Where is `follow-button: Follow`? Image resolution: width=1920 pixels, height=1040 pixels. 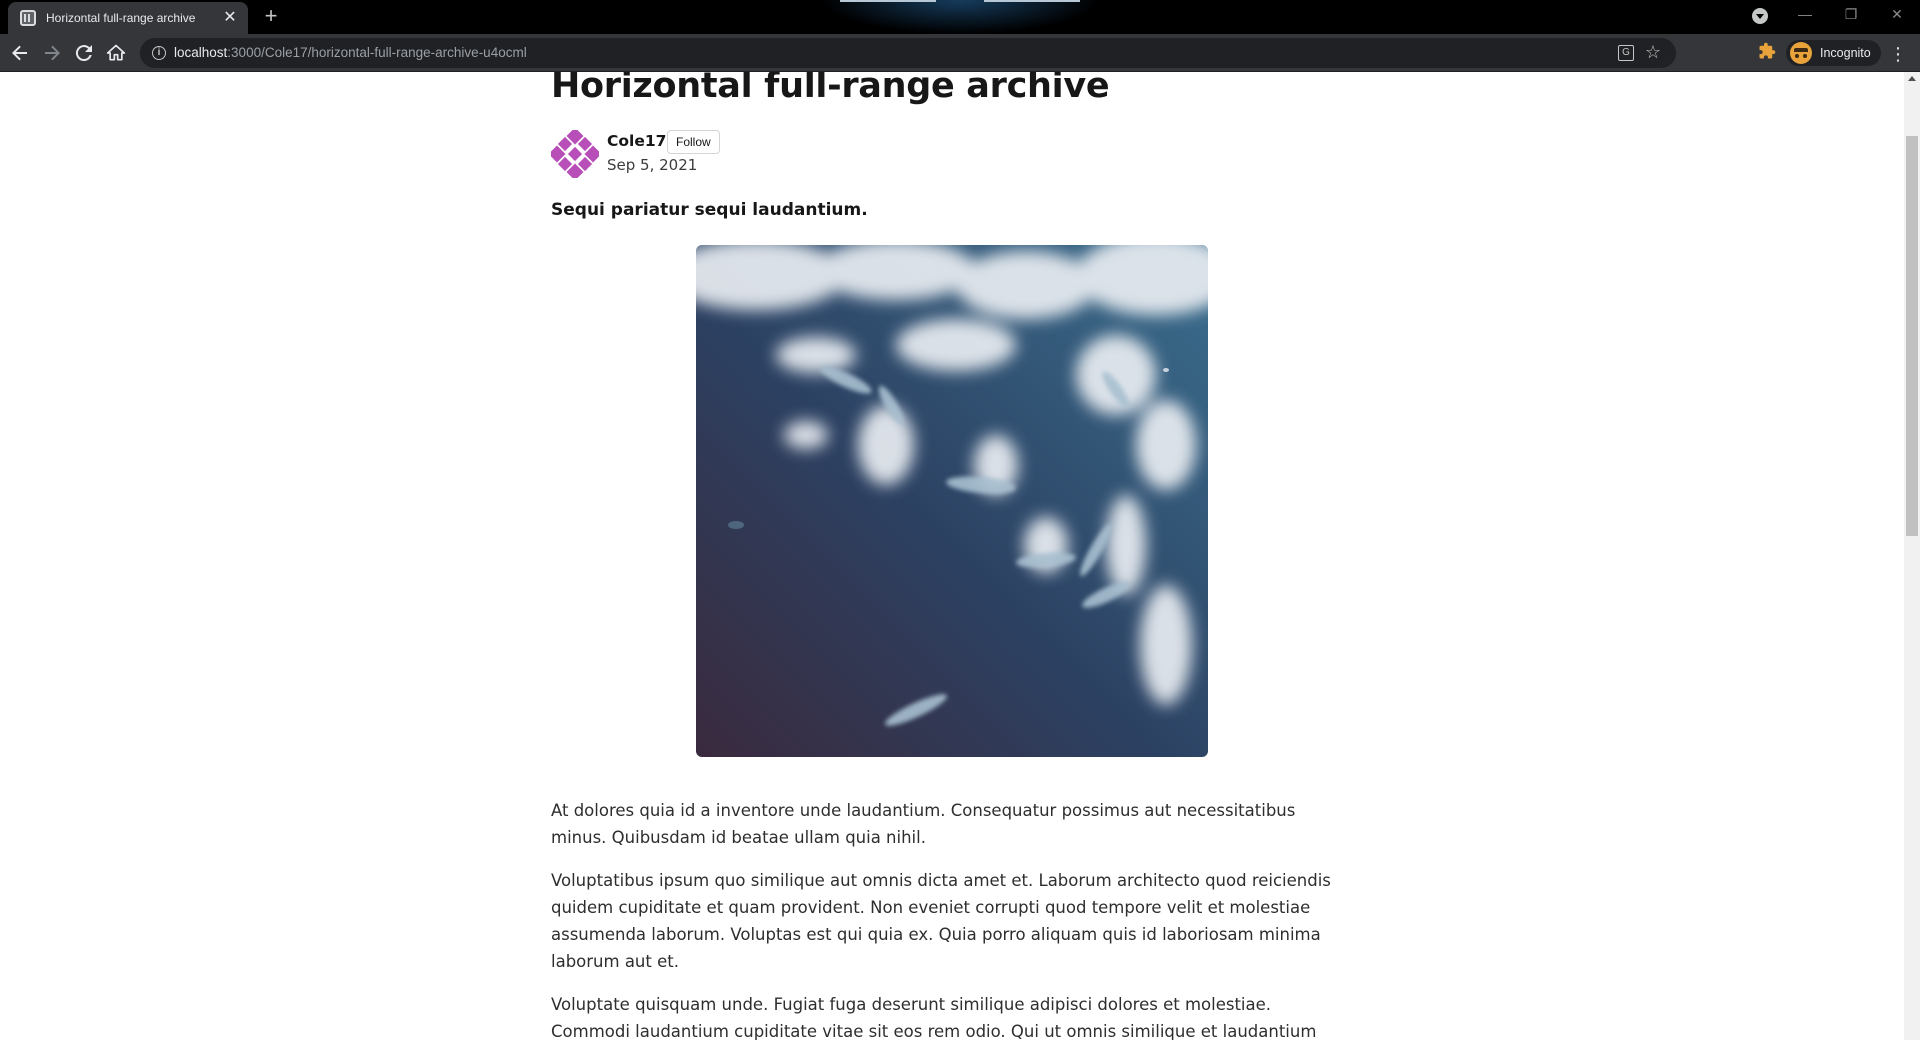
follow-button: Follow is located at coordinates (693, 142).